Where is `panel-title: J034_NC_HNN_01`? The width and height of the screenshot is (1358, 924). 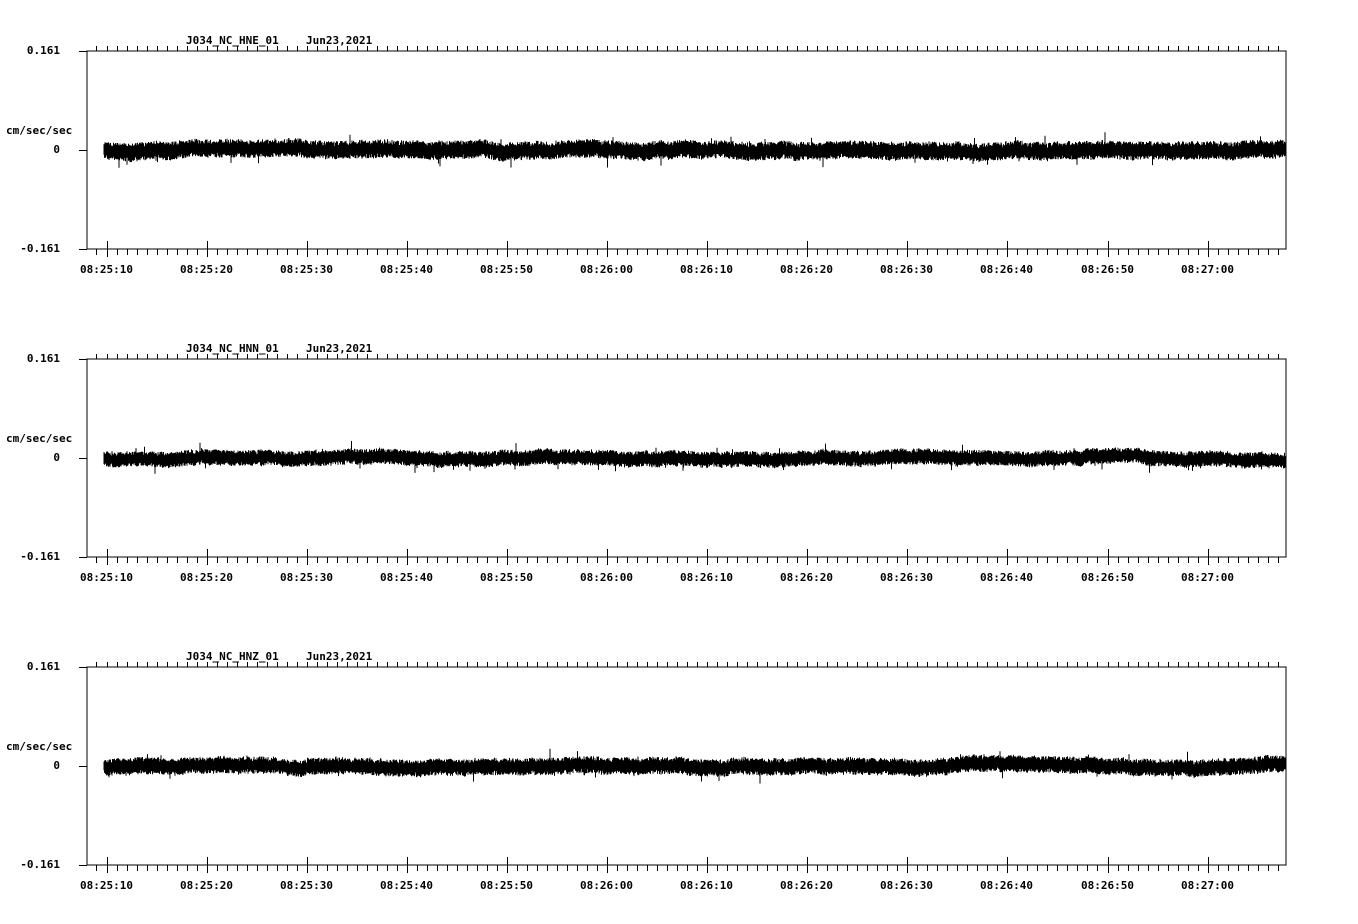
panel-title: J034_NC_HNN_01 is located at coordinates (232, 348).